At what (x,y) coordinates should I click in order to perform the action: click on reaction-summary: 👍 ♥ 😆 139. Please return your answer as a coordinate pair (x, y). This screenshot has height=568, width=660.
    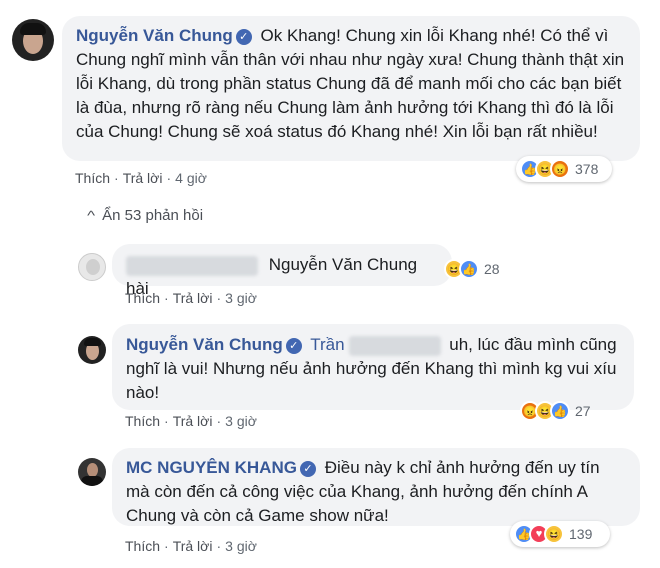
    Looking at the image, I should click on (560, 534).